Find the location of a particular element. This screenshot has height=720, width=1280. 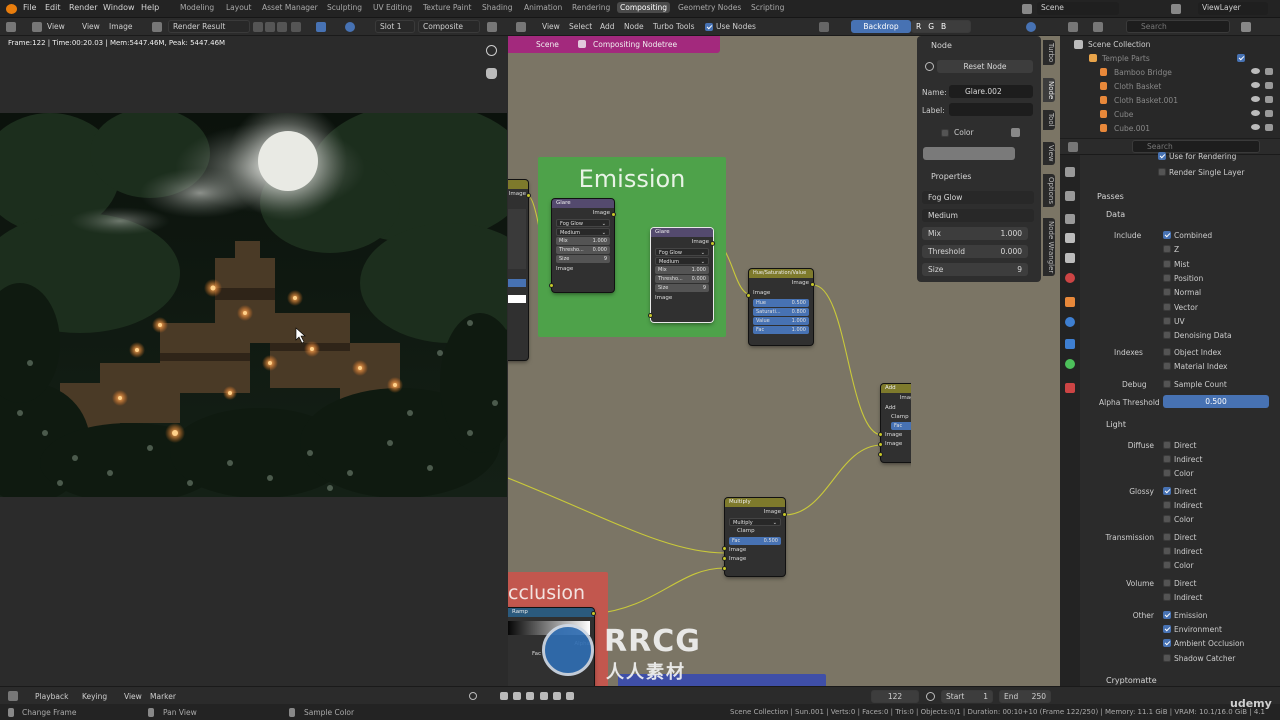

data-pass-checkbox-mist is located at coordinates (1167, 263).